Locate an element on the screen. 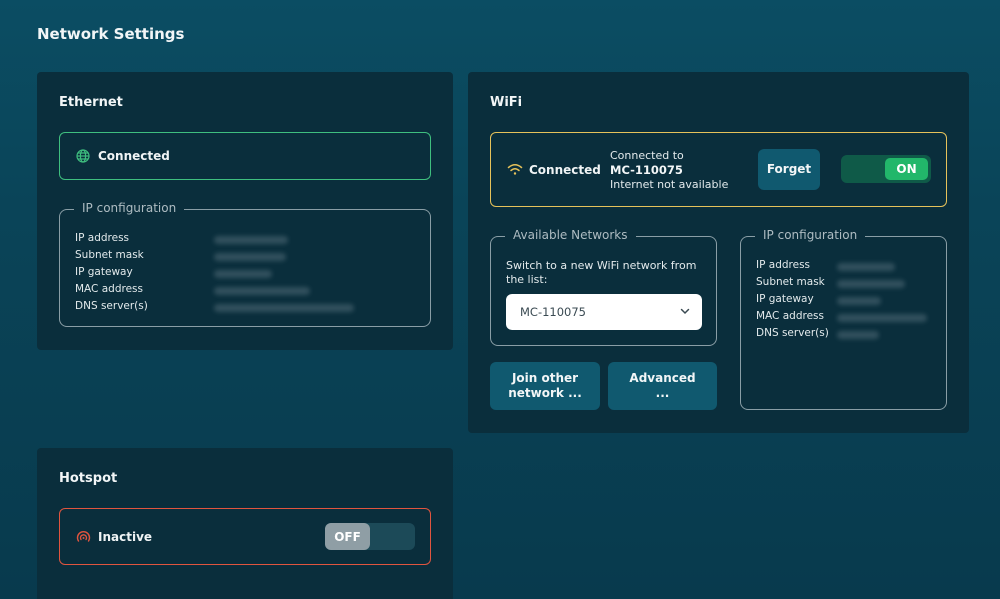 This screenshot has height=599, width=1000. wifi-subnet-mask-value is located at coordinates (871, 284).